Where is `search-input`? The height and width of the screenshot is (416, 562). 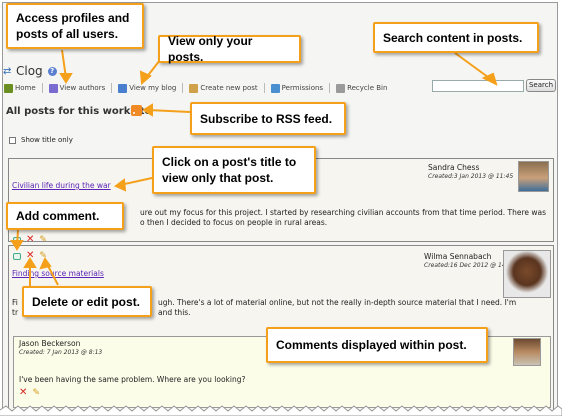
search-input is located at coordinates (478, 86).